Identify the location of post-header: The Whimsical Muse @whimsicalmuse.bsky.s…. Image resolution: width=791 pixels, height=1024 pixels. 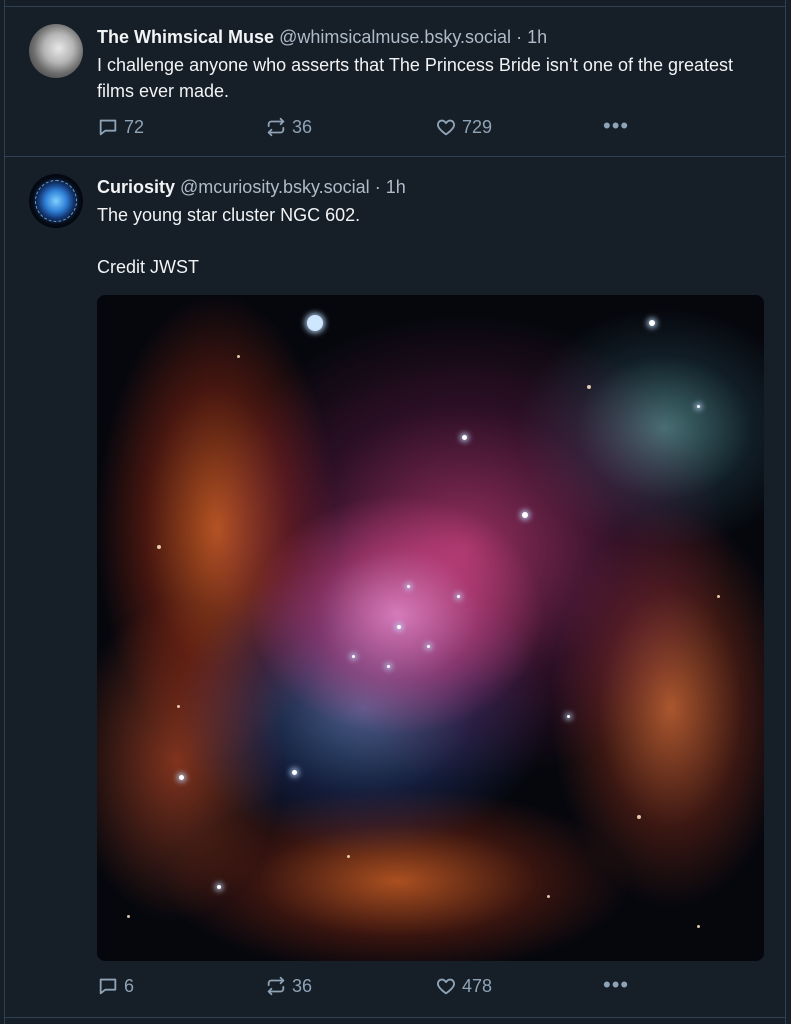
(322, 37).